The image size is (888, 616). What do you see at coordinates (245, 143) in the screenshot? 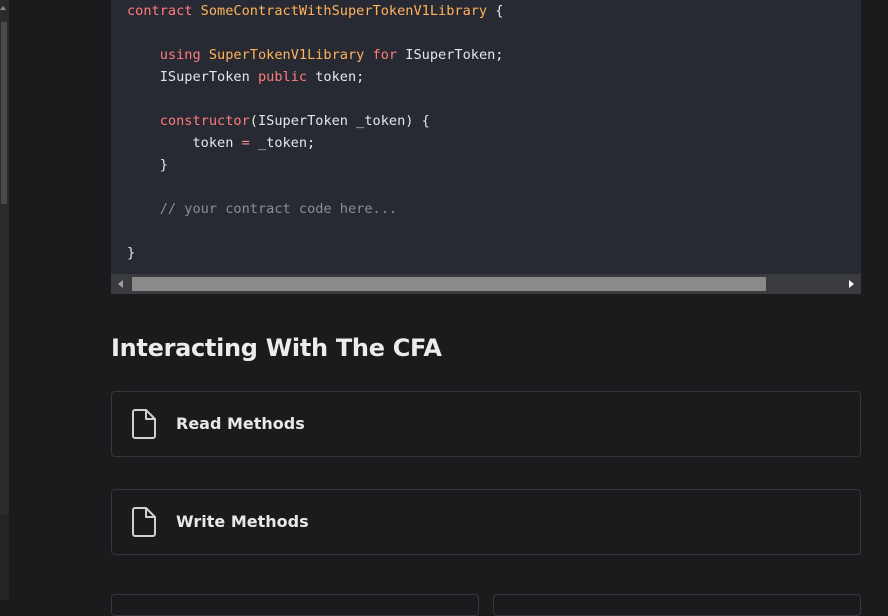
I see `code-token: =` at bounding box center [245, 143].